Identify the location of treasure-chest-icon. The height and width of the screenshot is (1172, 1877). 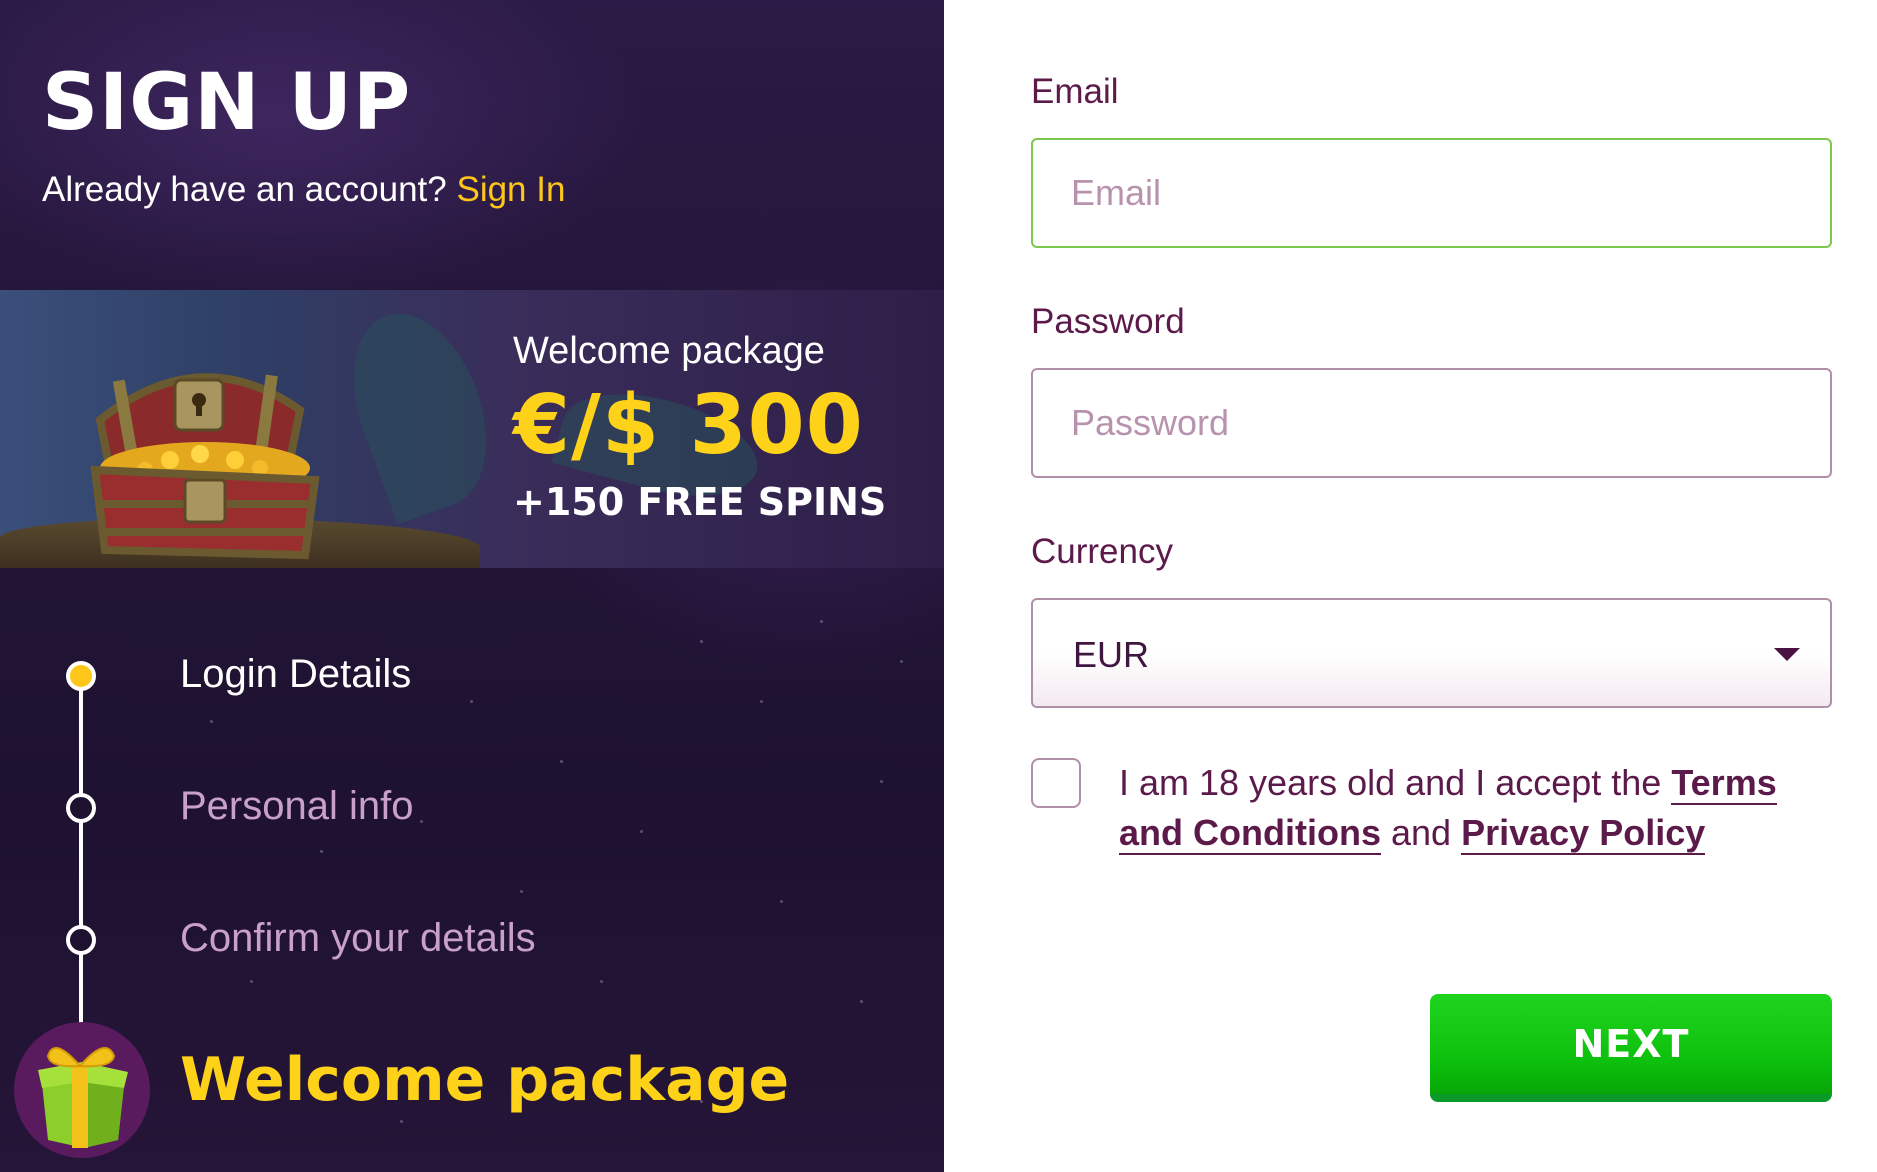
(205, 466).